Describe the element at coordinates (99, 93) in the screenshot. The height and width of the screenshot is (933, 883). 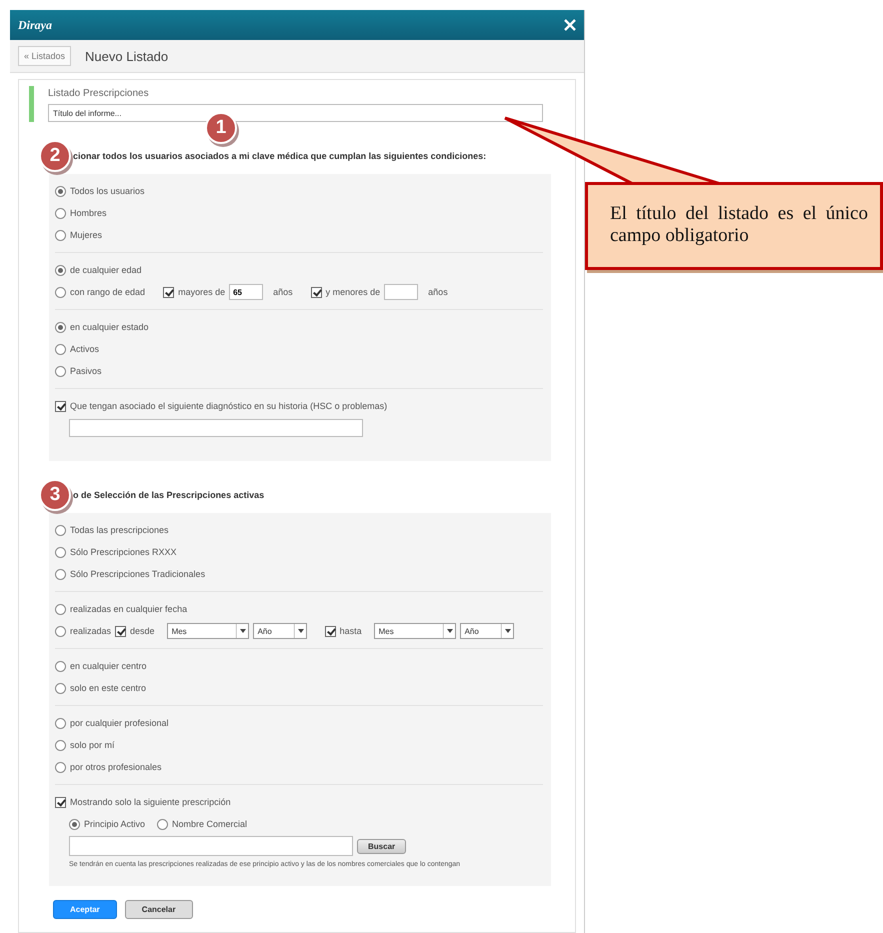
I see `form-heading: Listado Prescripciones` at that location.